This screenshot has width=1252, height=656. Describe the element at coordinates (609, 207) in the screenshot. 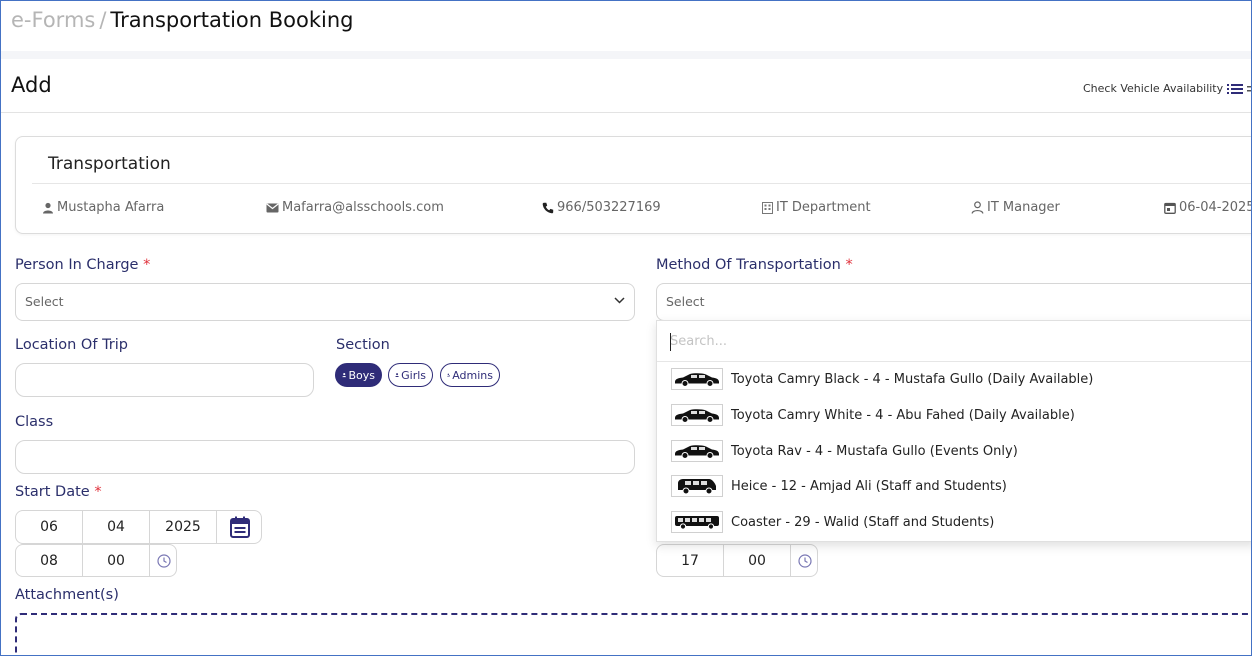

I see `info-phone-text: 966/503227169` at that location.